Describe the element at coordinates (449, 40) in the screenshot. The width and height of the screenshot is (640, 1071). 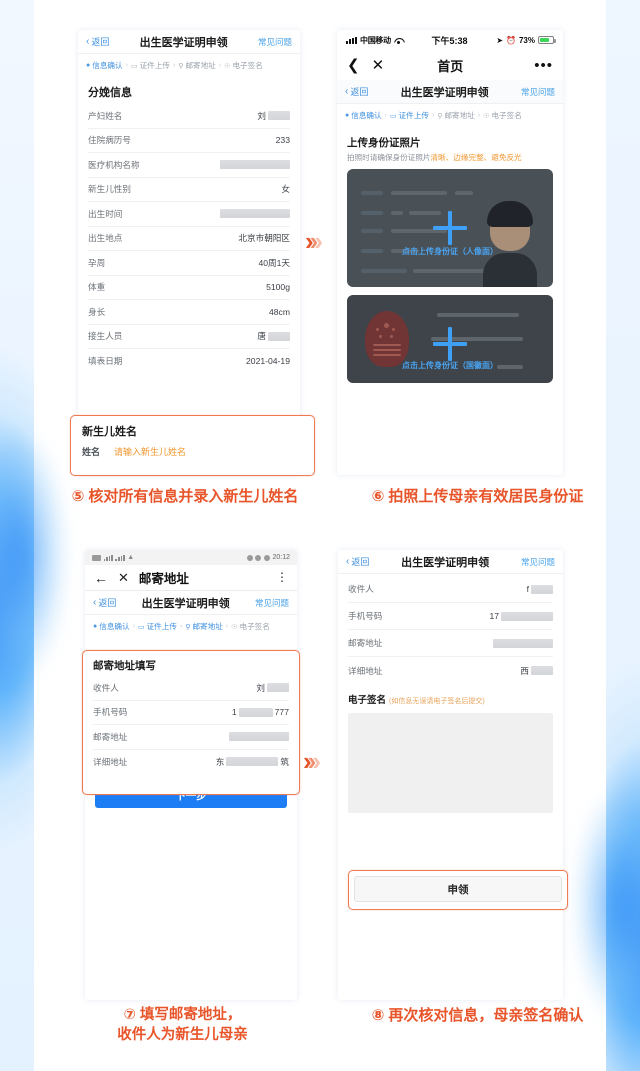
I see `clock-label: 下午5:38` at that location.